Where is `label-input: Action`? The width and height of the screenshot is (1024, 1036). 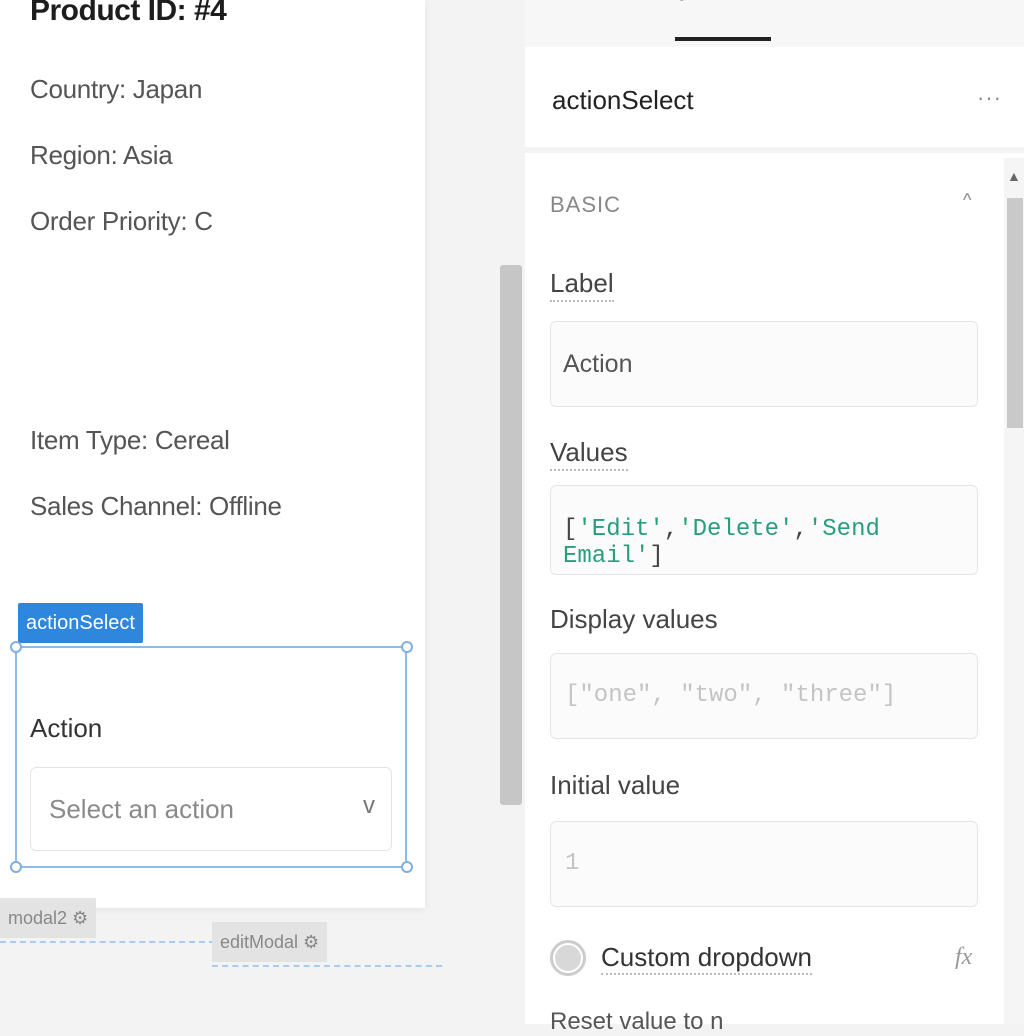 label-input: Action is located at coordinates (764, 364).